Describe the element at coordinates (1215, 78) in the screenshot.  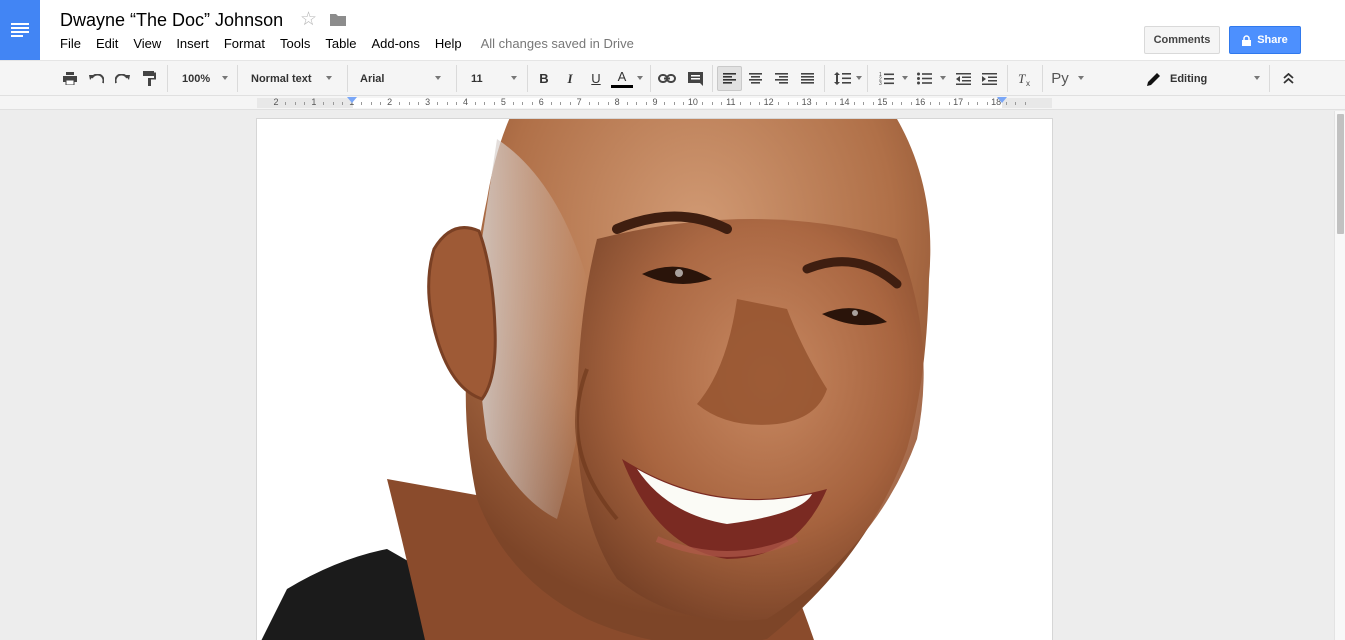
I see `editing-mode-select: Editing` at that location.